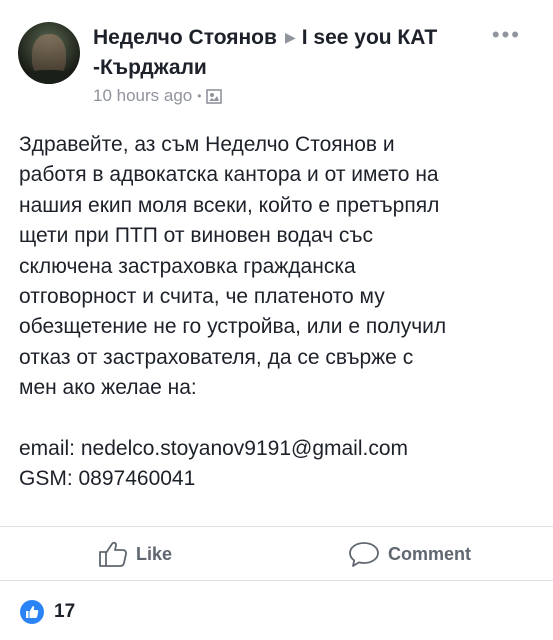  What do you see at coordinates (293, 52) in the screenshot?
I see `post-title: Неделчо Стоянов ▶ I see you КАТ -Кърджали` at bounding box center [293, 52].